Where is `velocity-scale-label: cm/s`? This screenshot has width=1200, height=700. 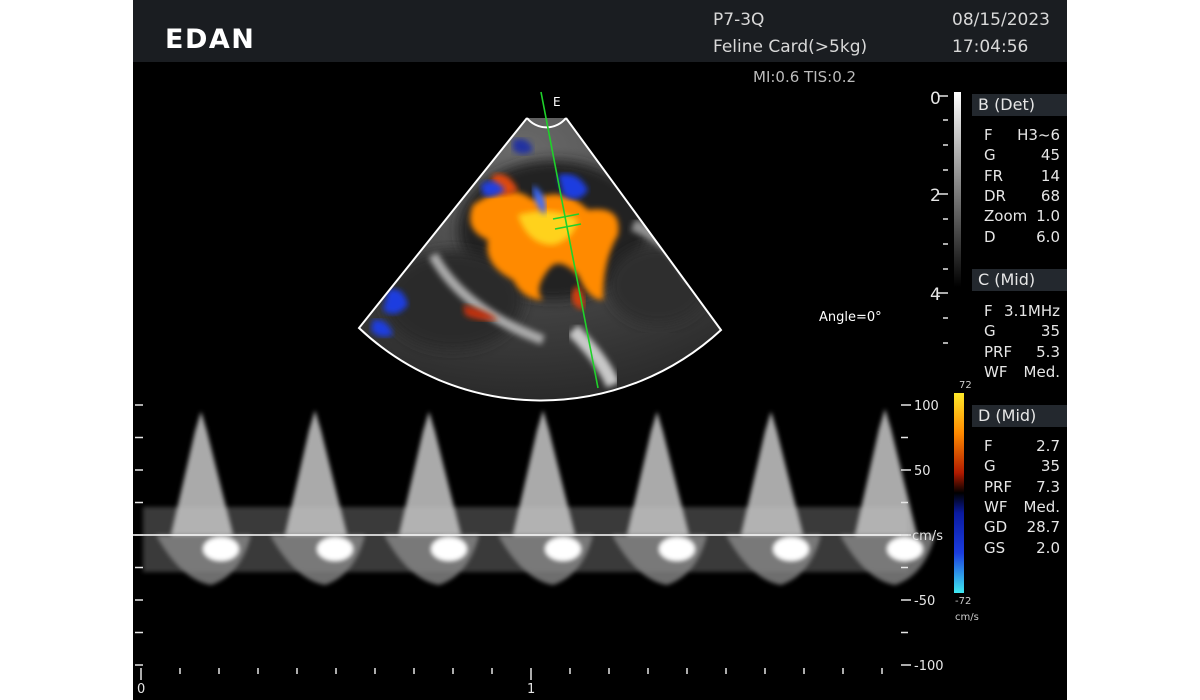 velocity-scale-label: cm/s is located at coordinates (927, 536).